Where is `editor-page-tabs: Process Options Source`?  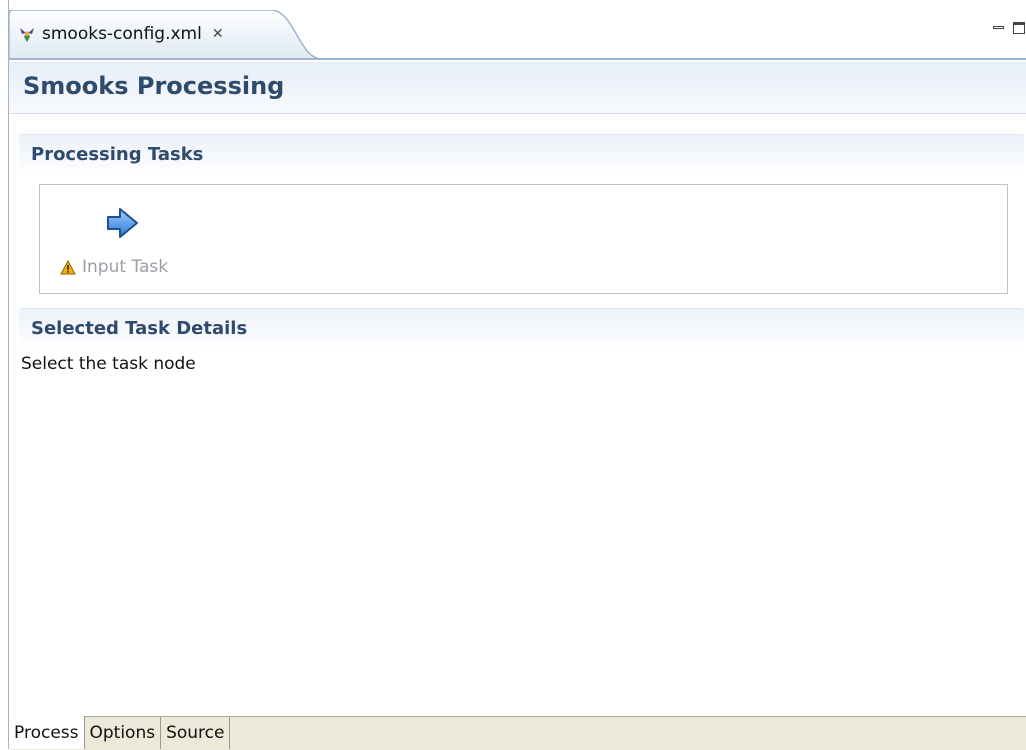
editor-page-tabs: Process Options Source is located at coordinates (517, 733).